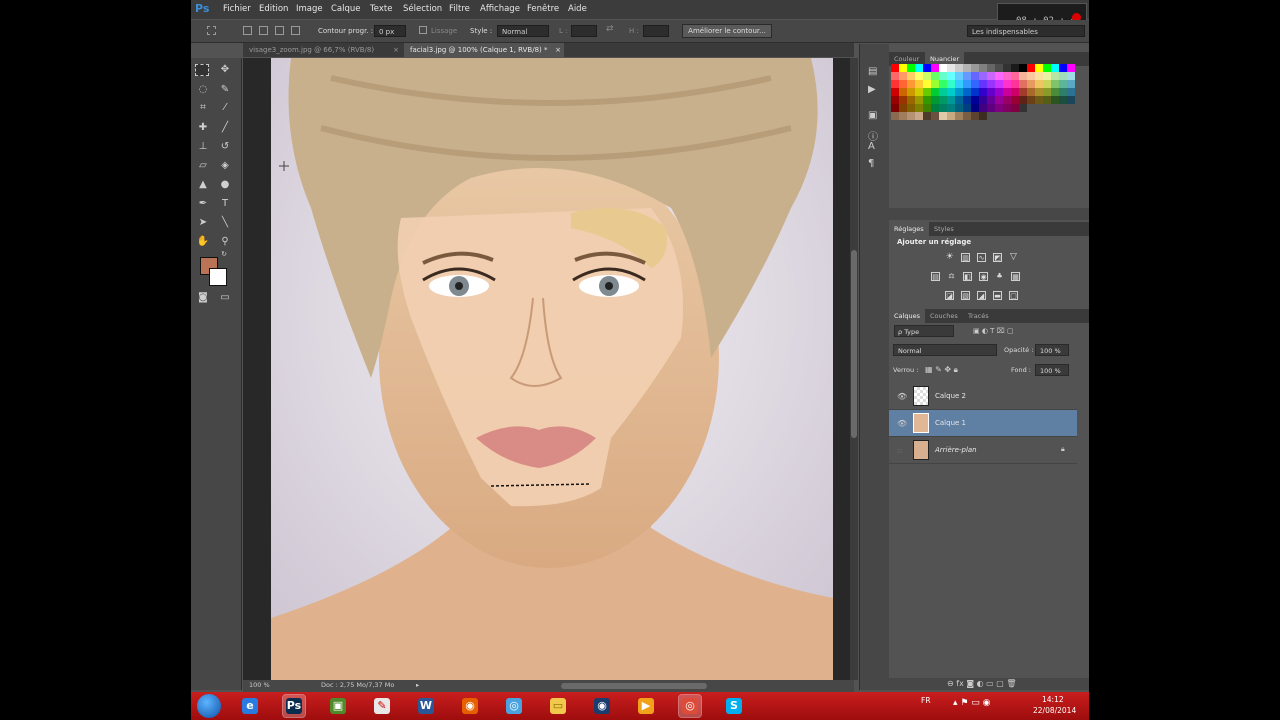 The height and width of the screenshot is (720, 1280). Describe the element at coordinates (426, 706) in the screenshot. I see `taskbar-word-button: W` at that location.